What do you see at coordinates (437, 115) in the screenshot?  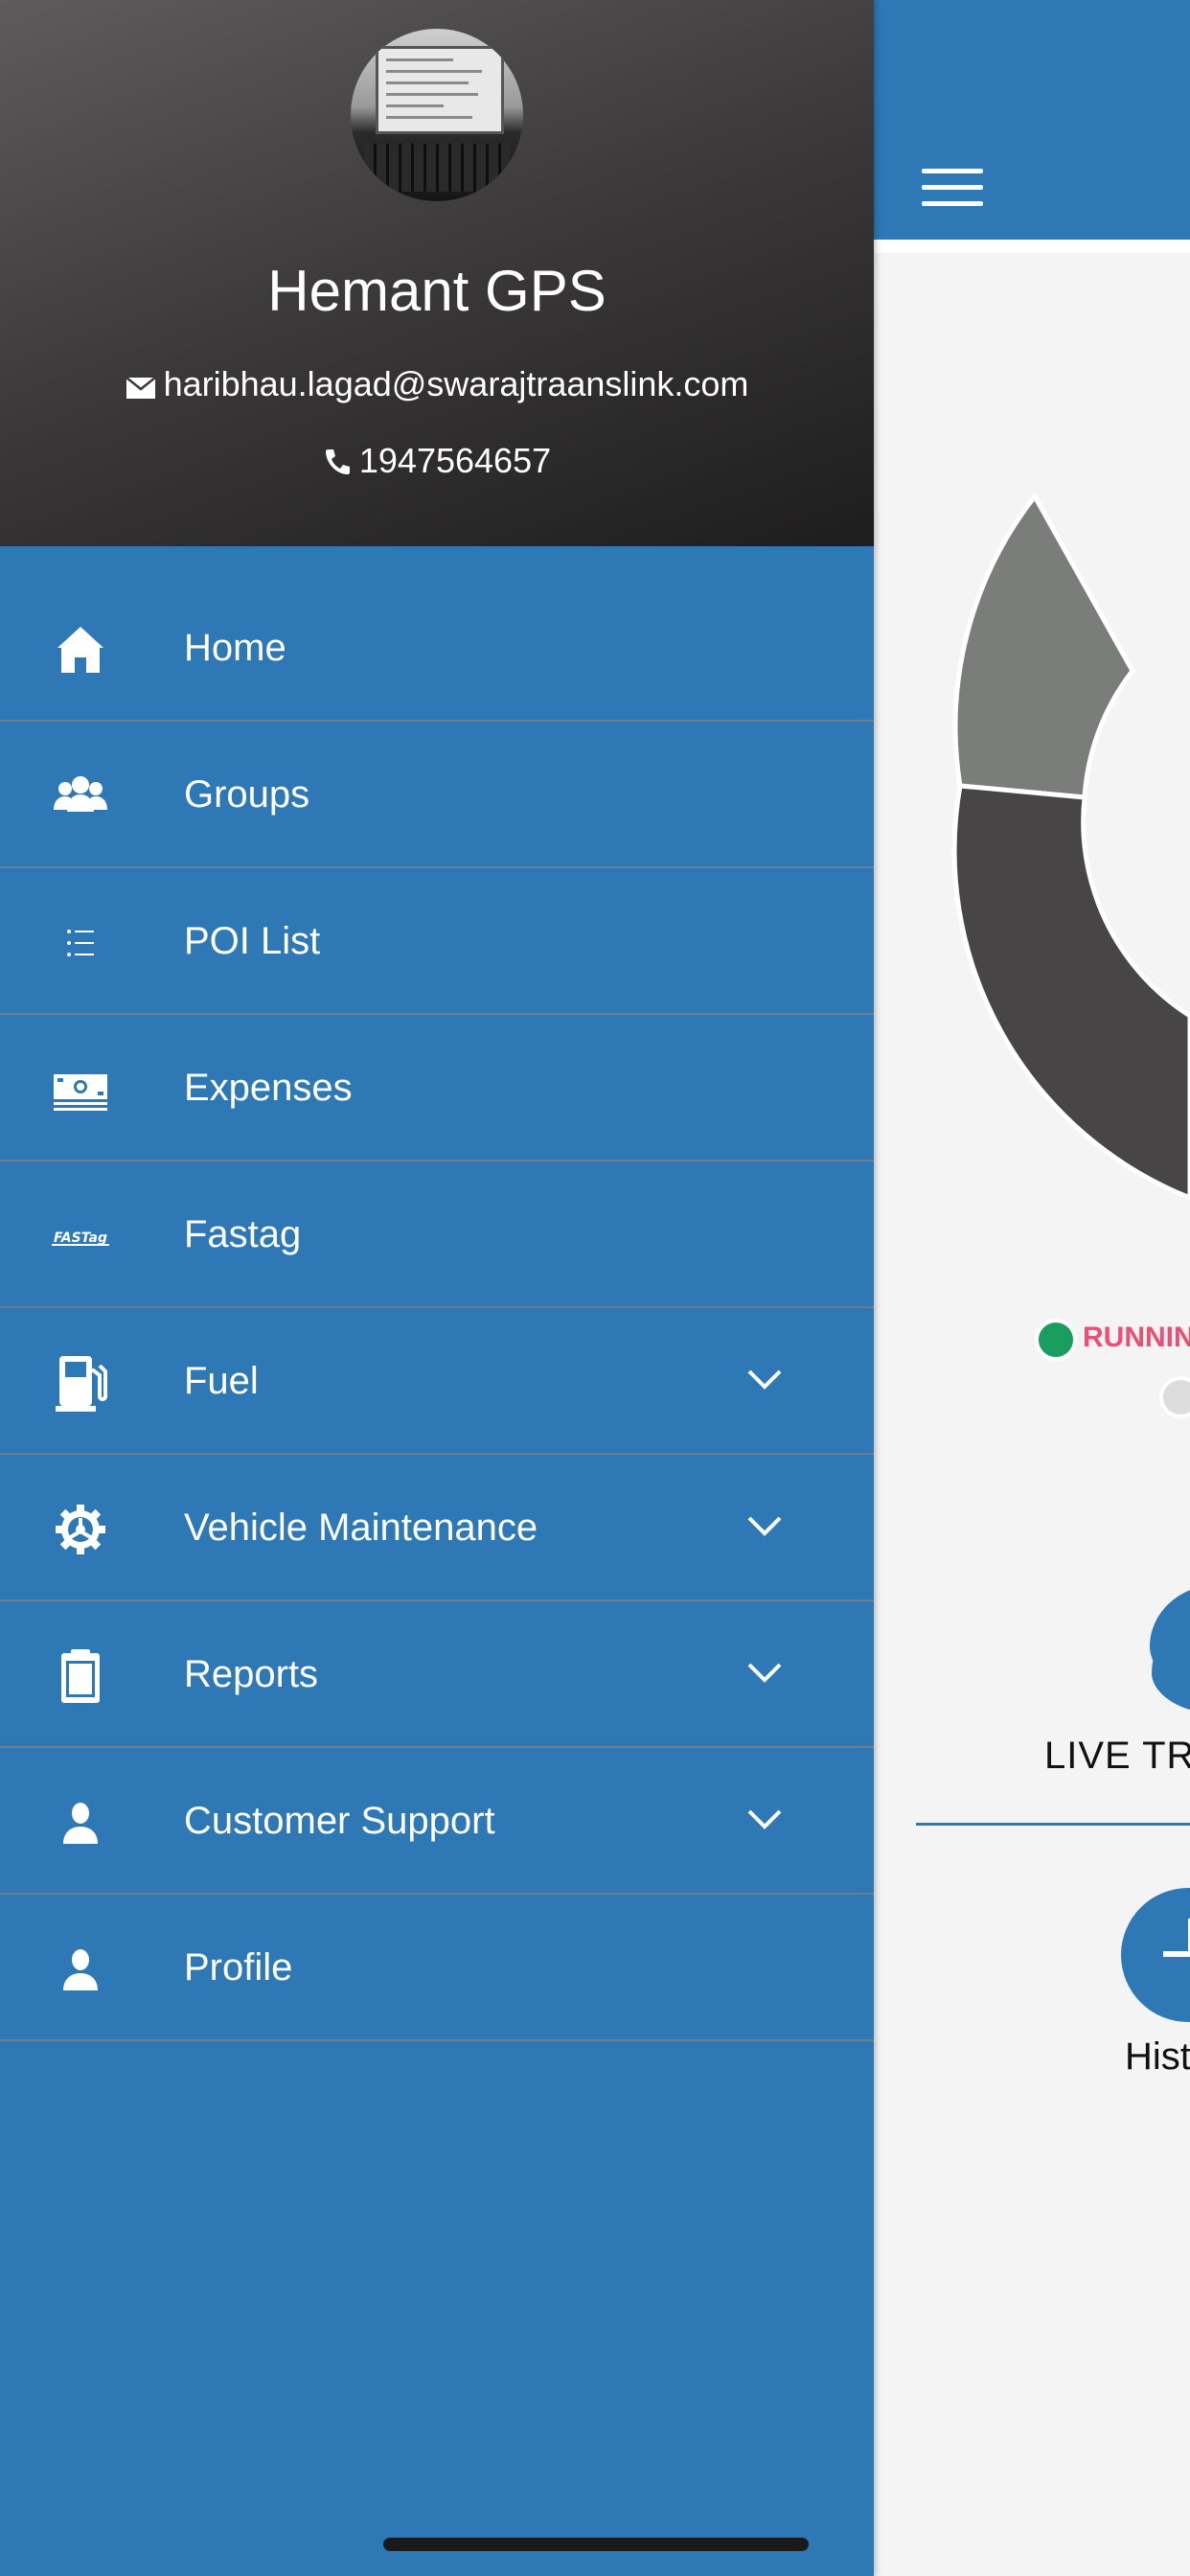 I see `avatar` at bounding box center [437, 115].